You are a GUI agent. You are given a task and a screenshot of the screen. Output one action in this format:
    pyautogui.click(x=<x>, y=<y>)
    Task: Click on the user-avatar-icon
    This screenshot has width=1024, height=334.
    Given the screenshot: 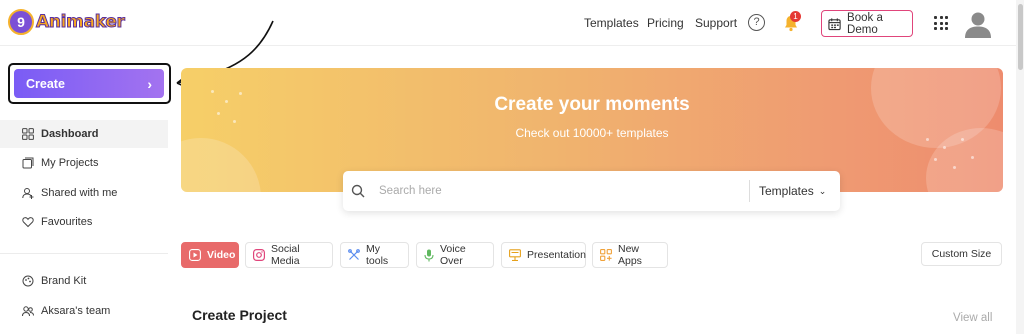 What is the action you would take?
    pyautogui.click(x=978, y=24)
    